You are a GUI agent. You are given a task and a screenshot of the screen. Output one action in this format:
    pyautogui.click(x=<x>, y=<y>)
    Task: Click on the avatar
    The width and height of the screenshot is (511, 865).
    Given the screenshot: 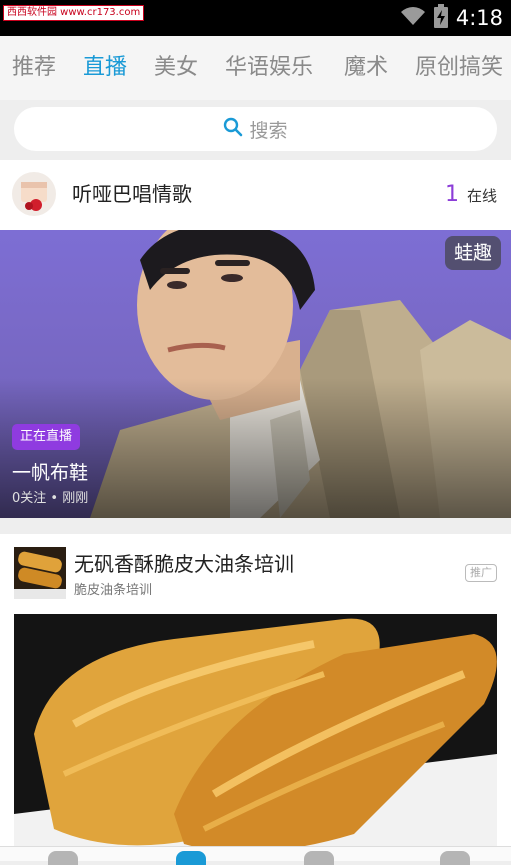 What is the action you would take?
    pyautogui.click(x=34, y=194)
    